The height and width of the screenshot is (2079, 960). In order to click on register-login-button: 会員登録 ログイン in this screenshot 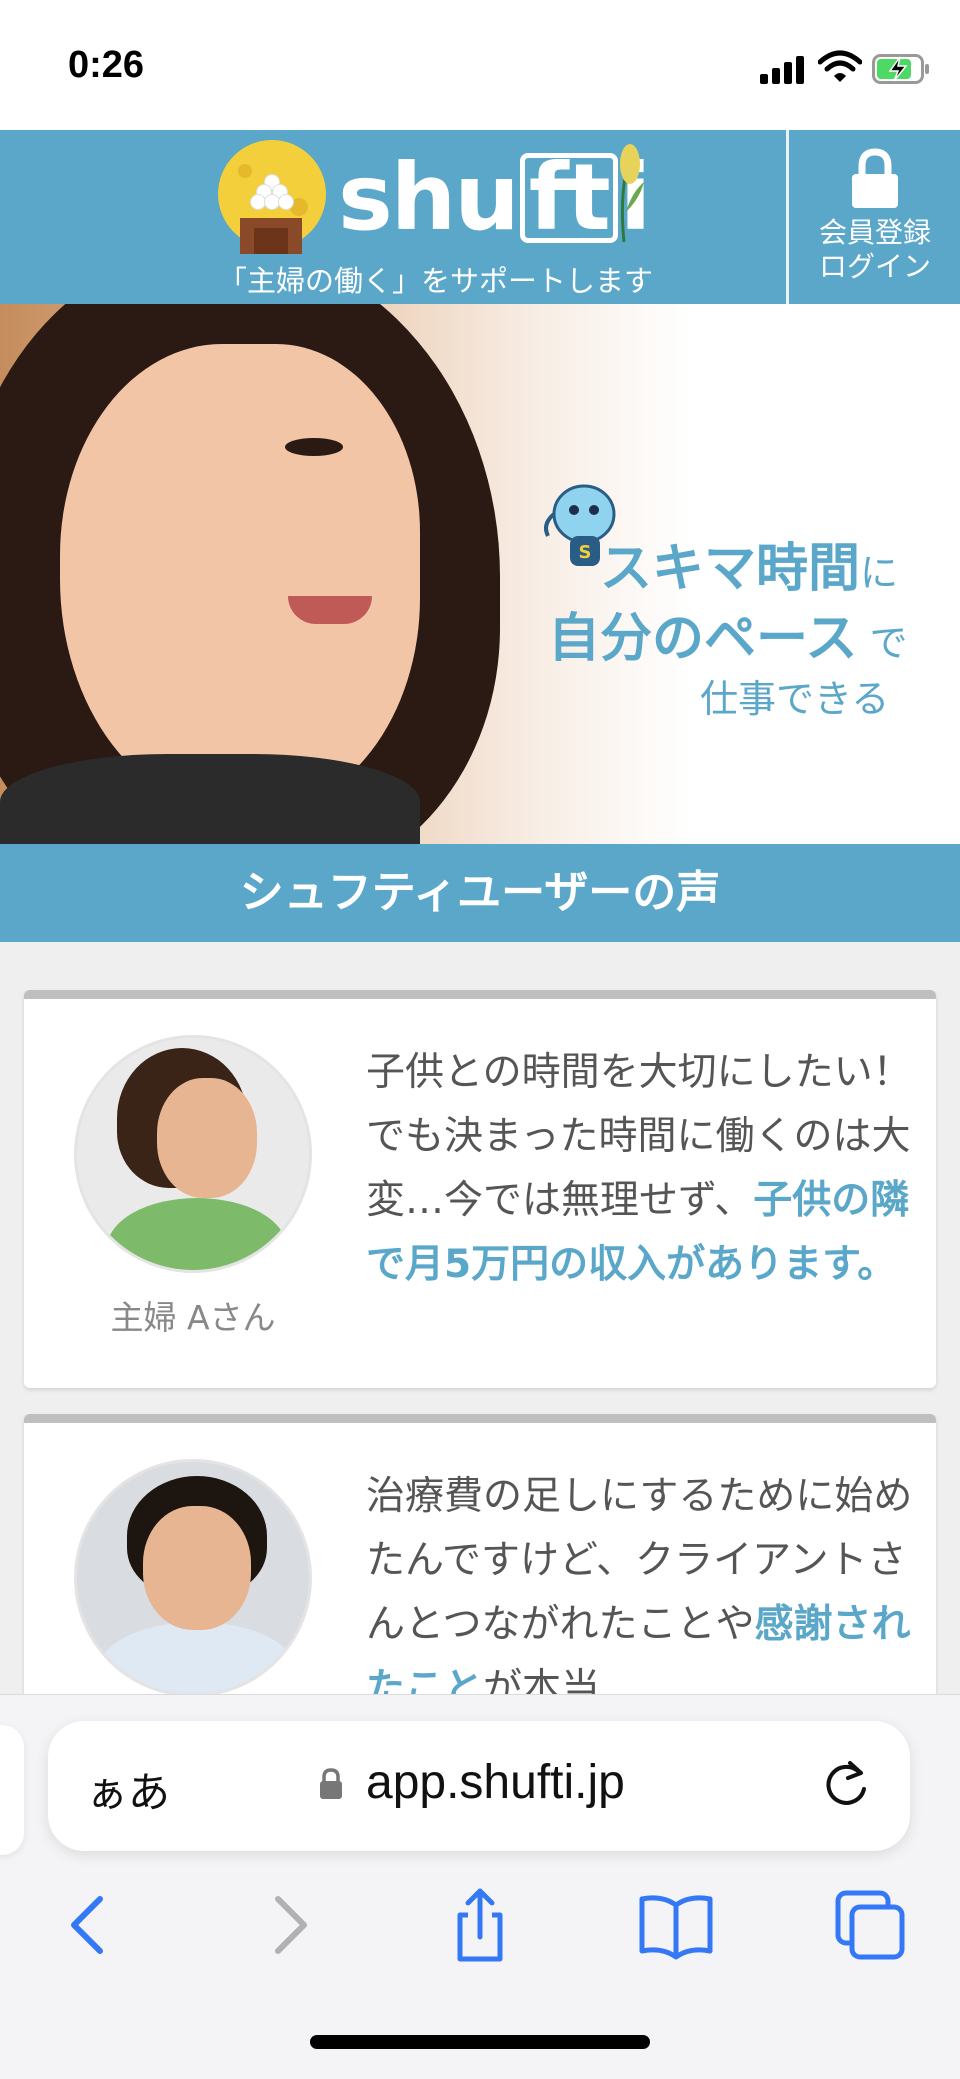, I will do `click(875, 217)`.